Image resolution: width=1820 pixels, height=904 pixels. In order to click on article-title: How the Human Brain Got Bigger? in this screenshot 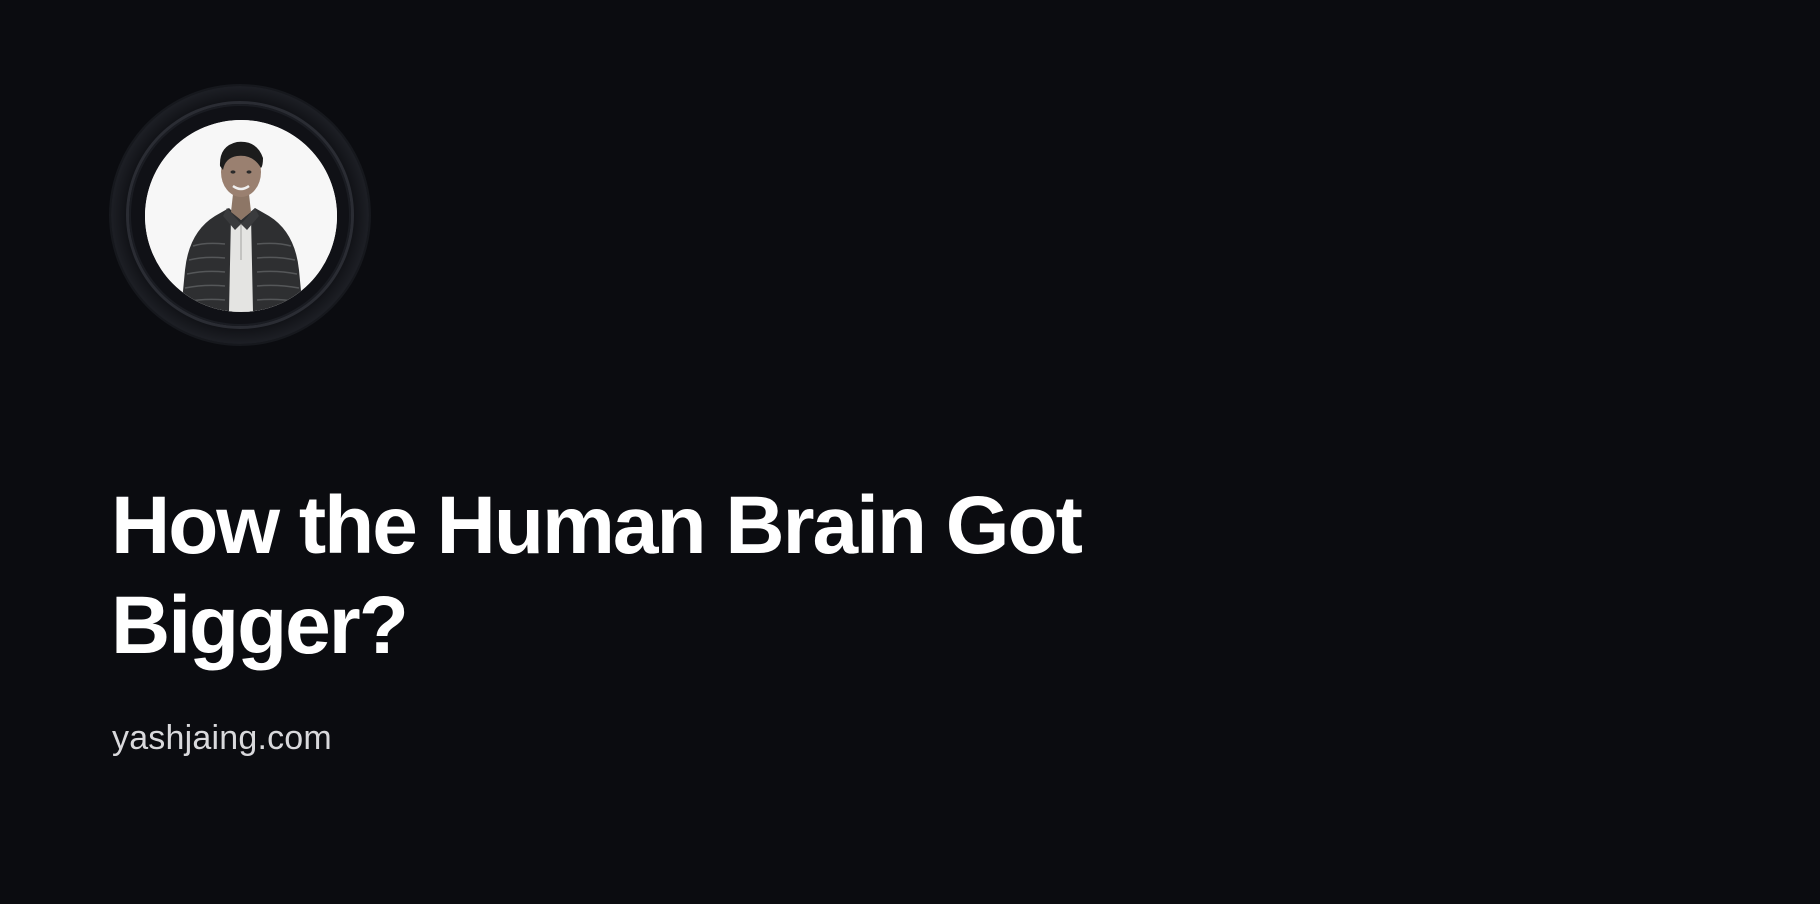, I will do `click(597, 575)`.